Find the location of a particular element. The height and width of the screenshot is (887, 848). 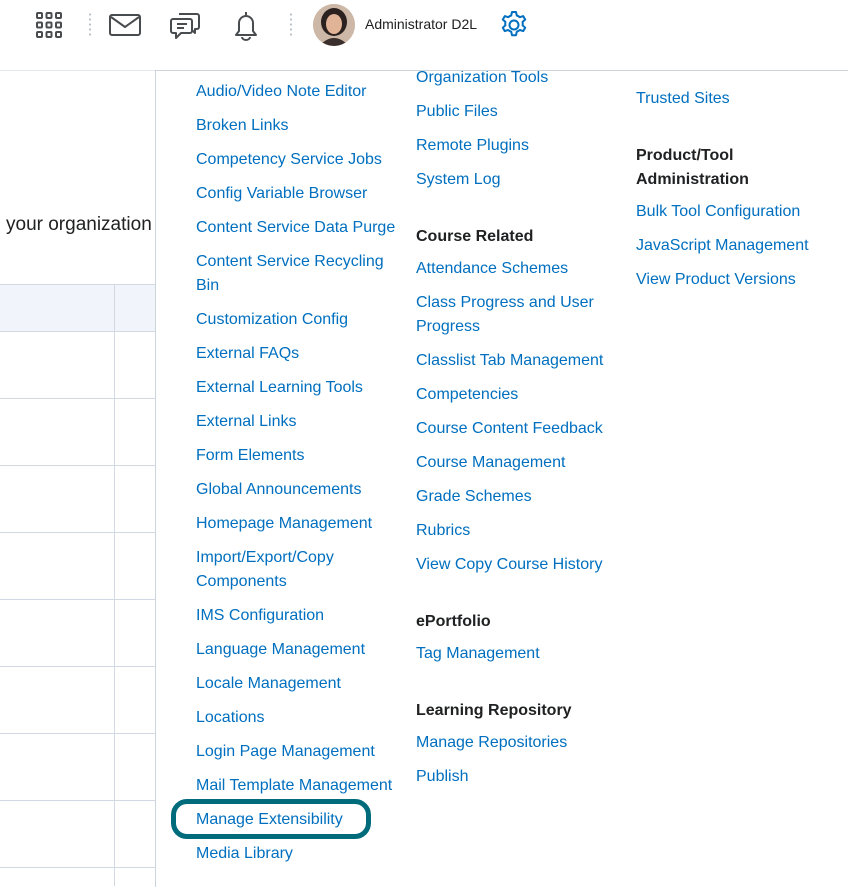

menu-item: Classlist Tab Management is located at coordinates (509, 361).